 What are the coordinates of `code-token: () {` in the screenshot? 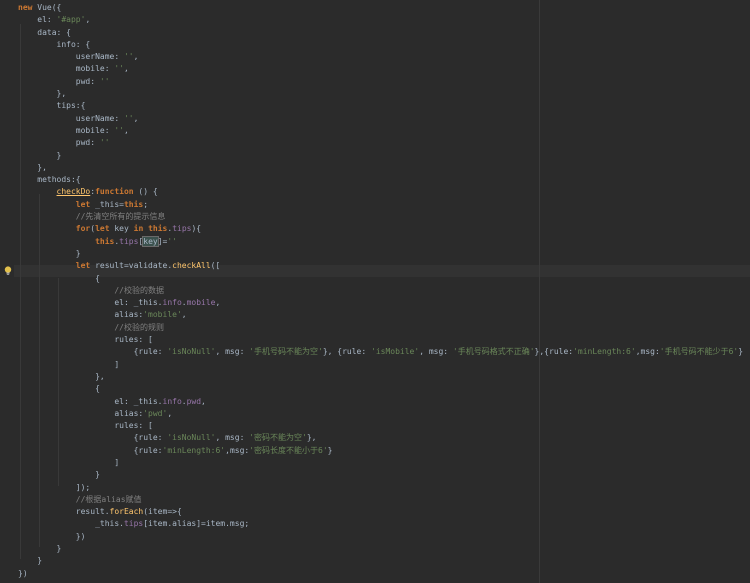 It's located at (145, 192).